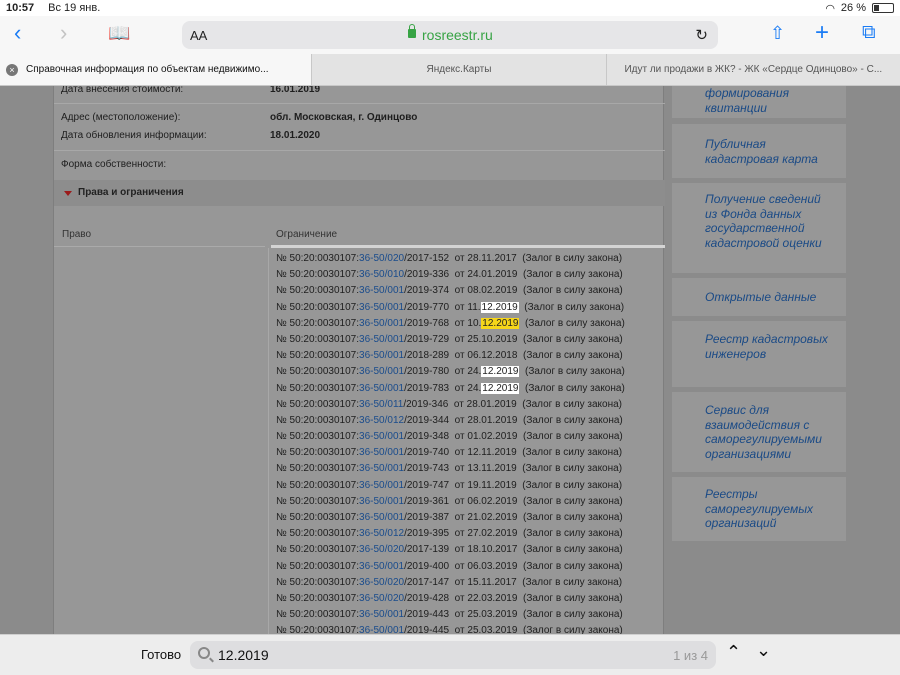 Image resolution: width=900 pixels, height=675 pixels. Describe the element at coordinates (427, 372) in the screenshot. I see `reg-number-suffix: /2019-780` at that location.